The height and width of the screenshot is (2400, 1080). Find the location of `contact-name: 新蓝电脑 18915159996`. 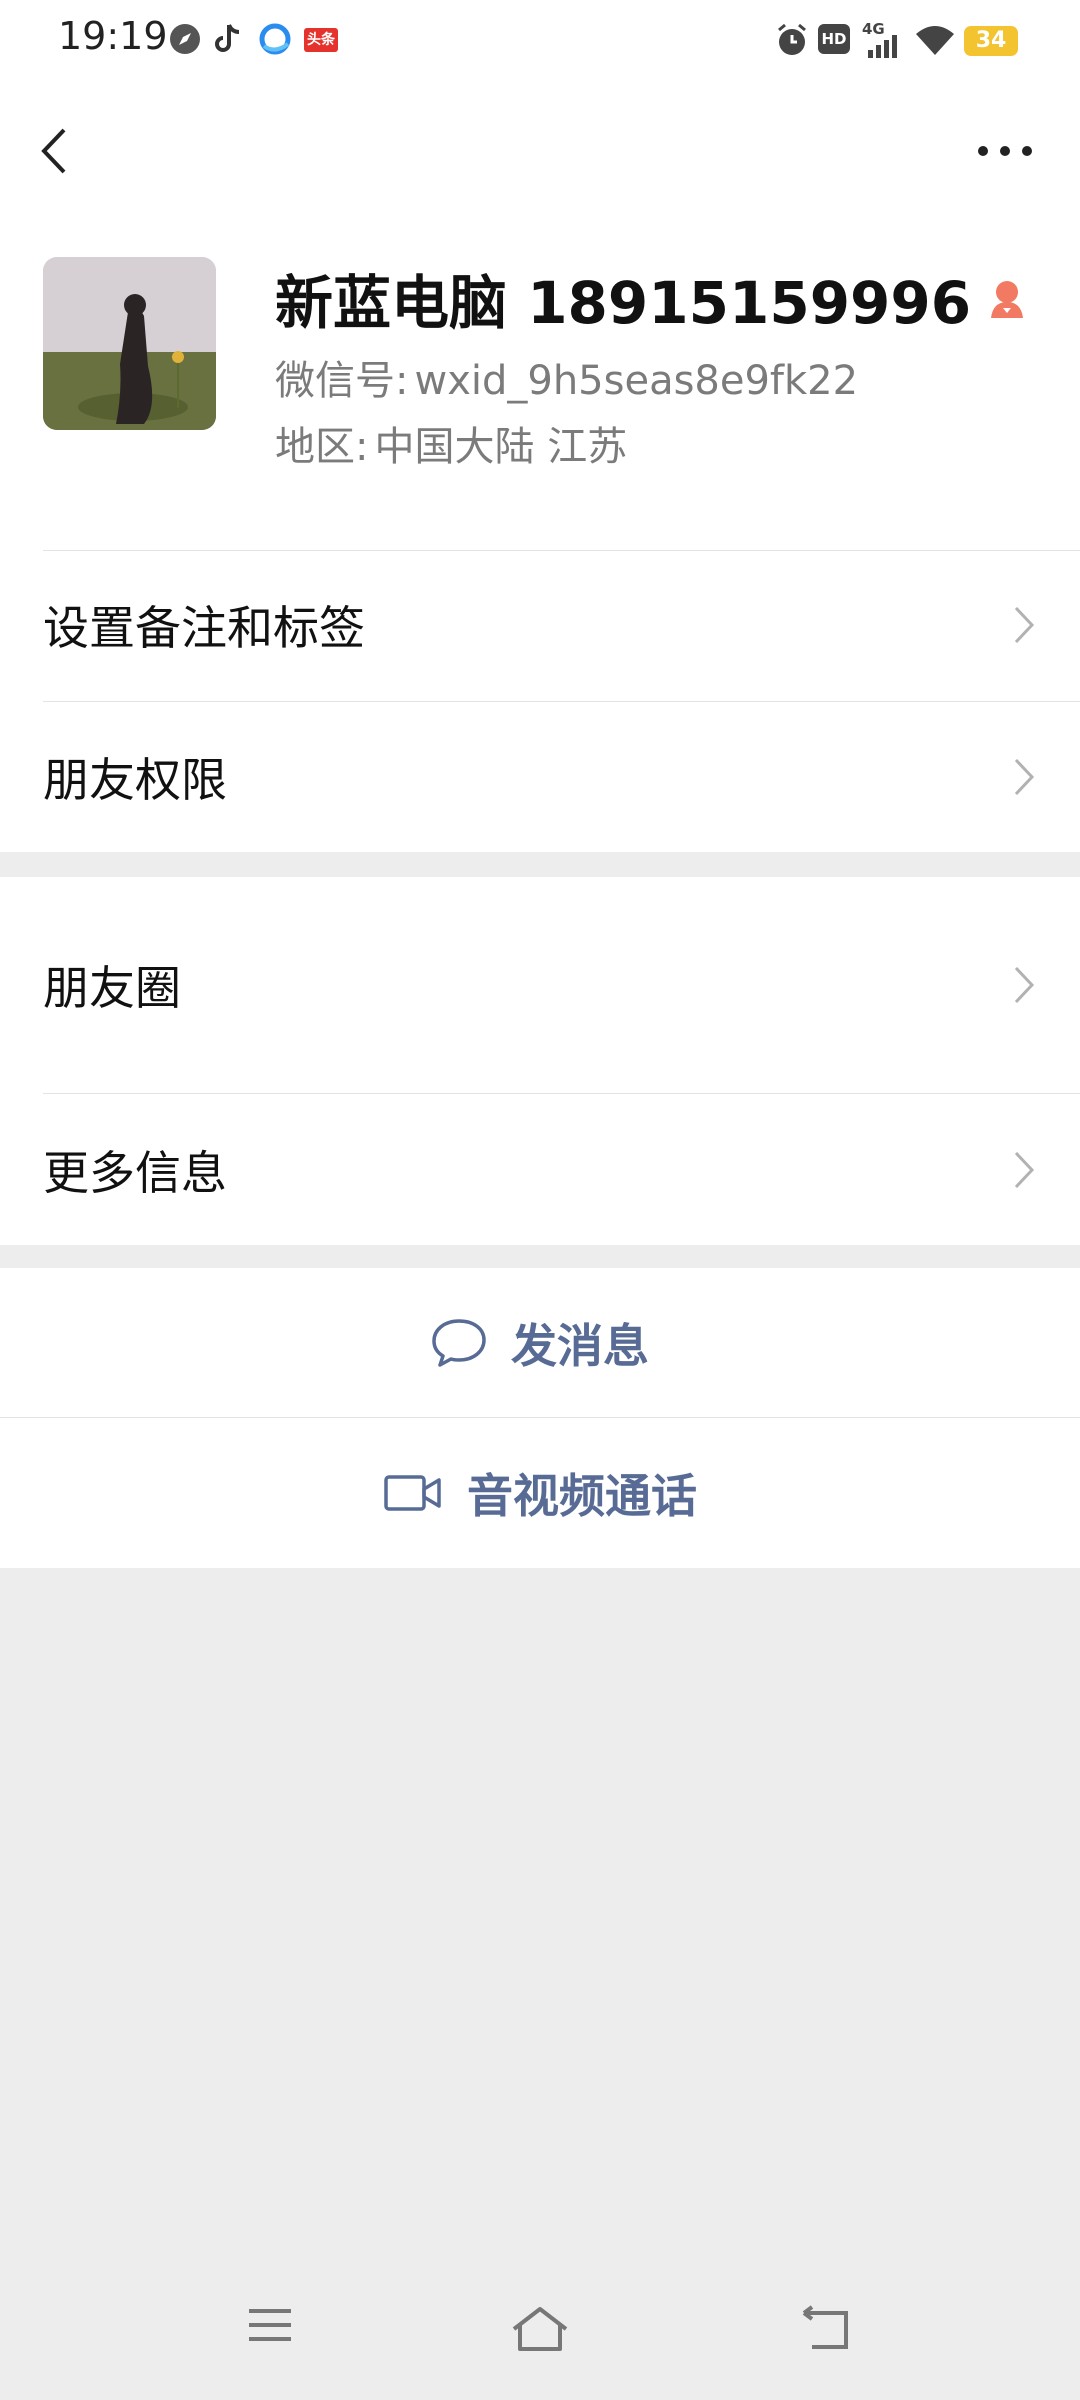

contact-name: 新蓝电脑 18915159996 is located at coordinates (623, 303).